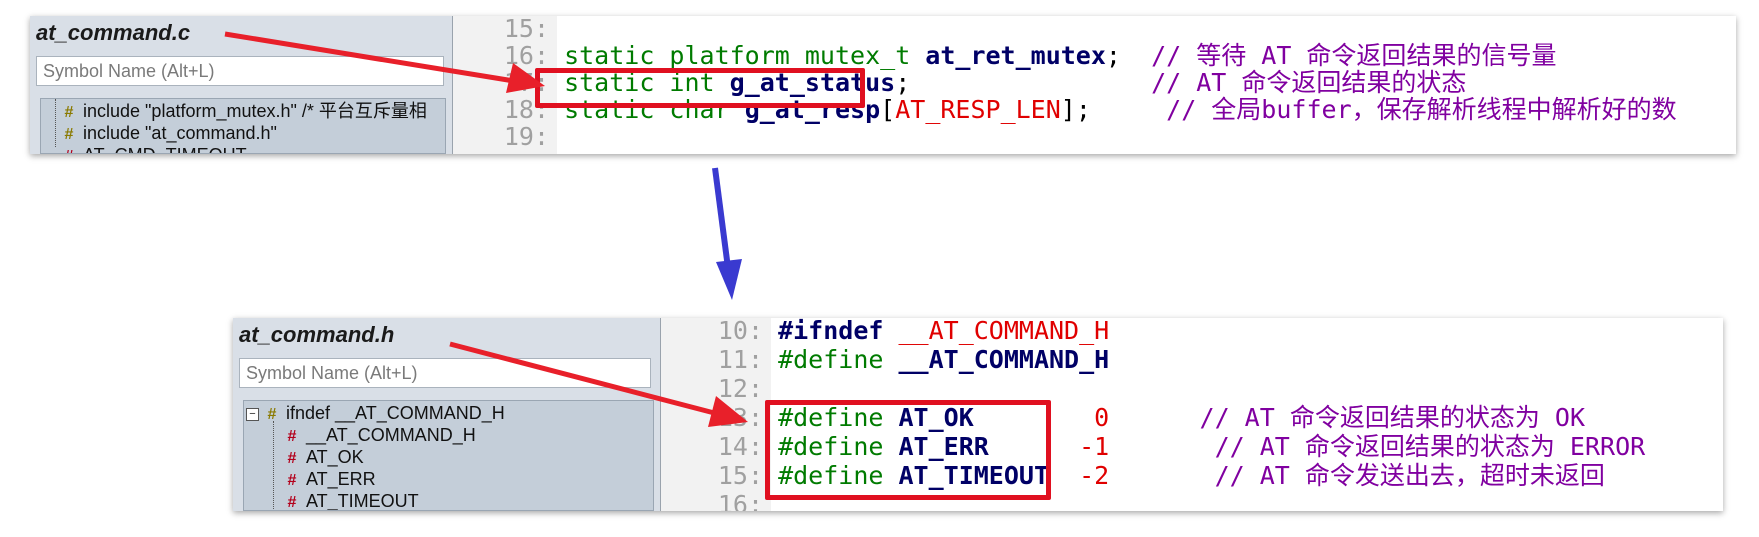  I want to click on red-arrow-top, so click(384, 62).